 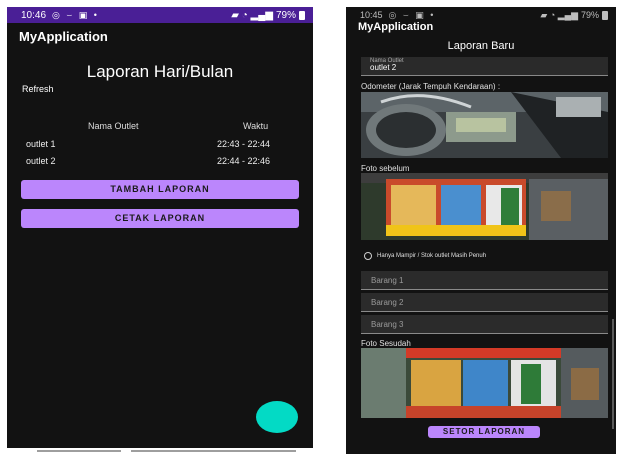 I want to click on item-1-input: Barang 1, so click(x=484, y=280).